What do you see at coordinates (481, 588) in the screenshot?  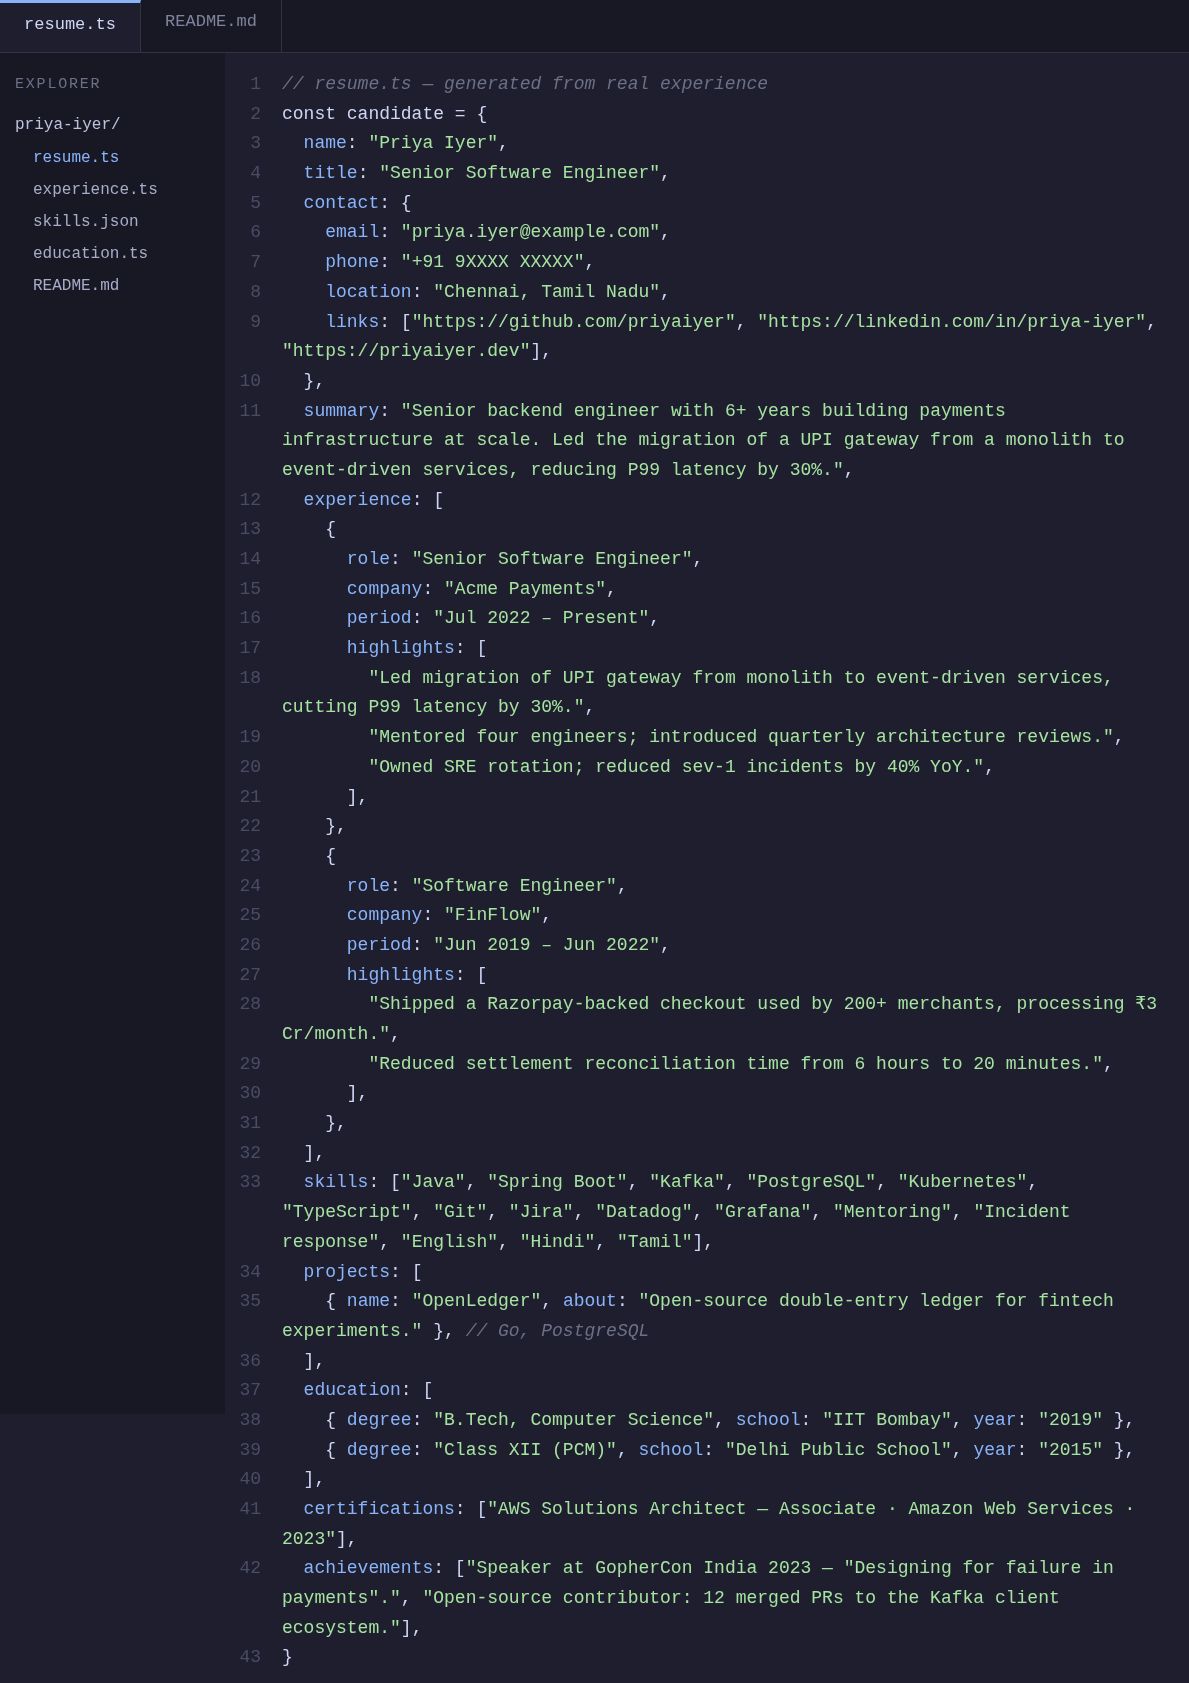 I see `code-line: company: "Acme Payments",` at bounding box center [481, 588].